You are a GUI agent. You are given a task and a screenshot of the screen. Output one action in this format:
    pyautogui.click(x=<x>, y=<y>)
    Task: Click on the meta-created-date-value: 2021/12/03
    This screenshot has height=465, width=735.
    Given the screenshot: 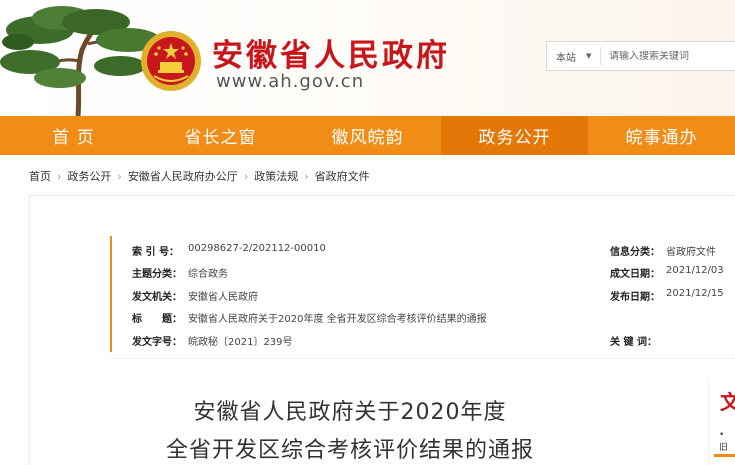 What is the action you would take?
    pyautogui.click(x=695, y=270)
    